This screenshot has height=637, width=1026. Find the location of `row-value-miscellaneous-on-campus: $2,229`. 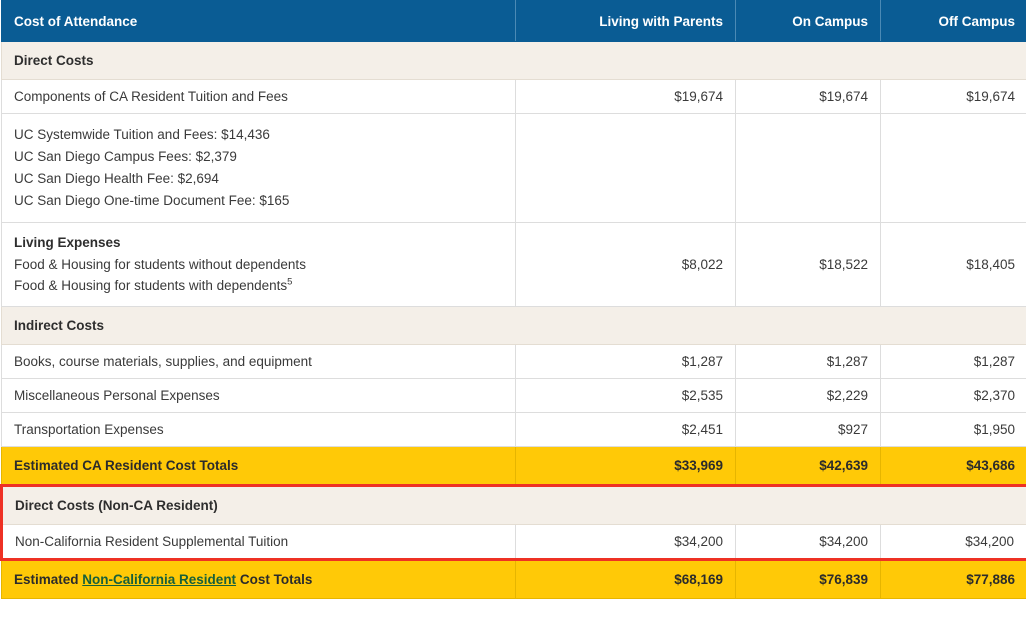

row-value-miscellaneous-on-campus: $2,229 is located at coordinates (808, 395).